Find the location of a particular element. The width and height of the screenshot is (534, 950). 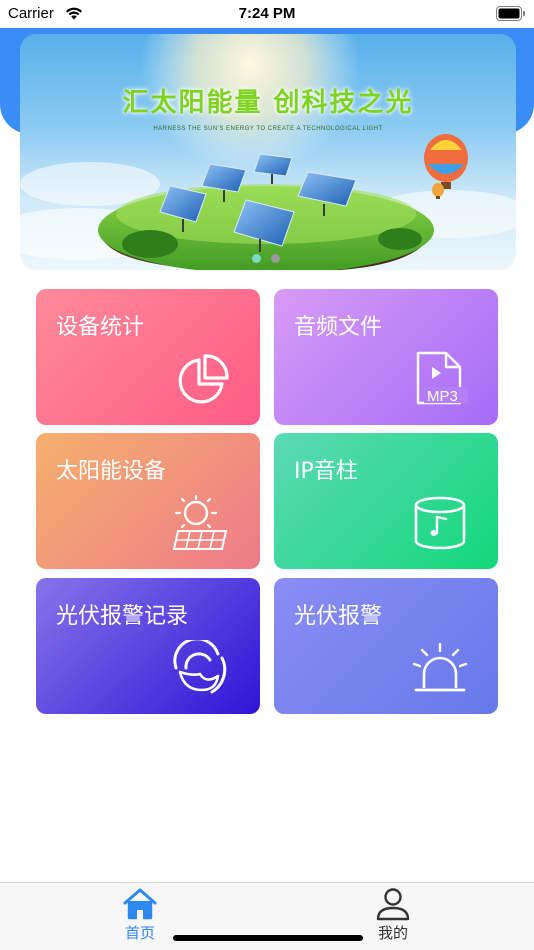

status-time: 7:24 PM is located at coordinates (267, 13).